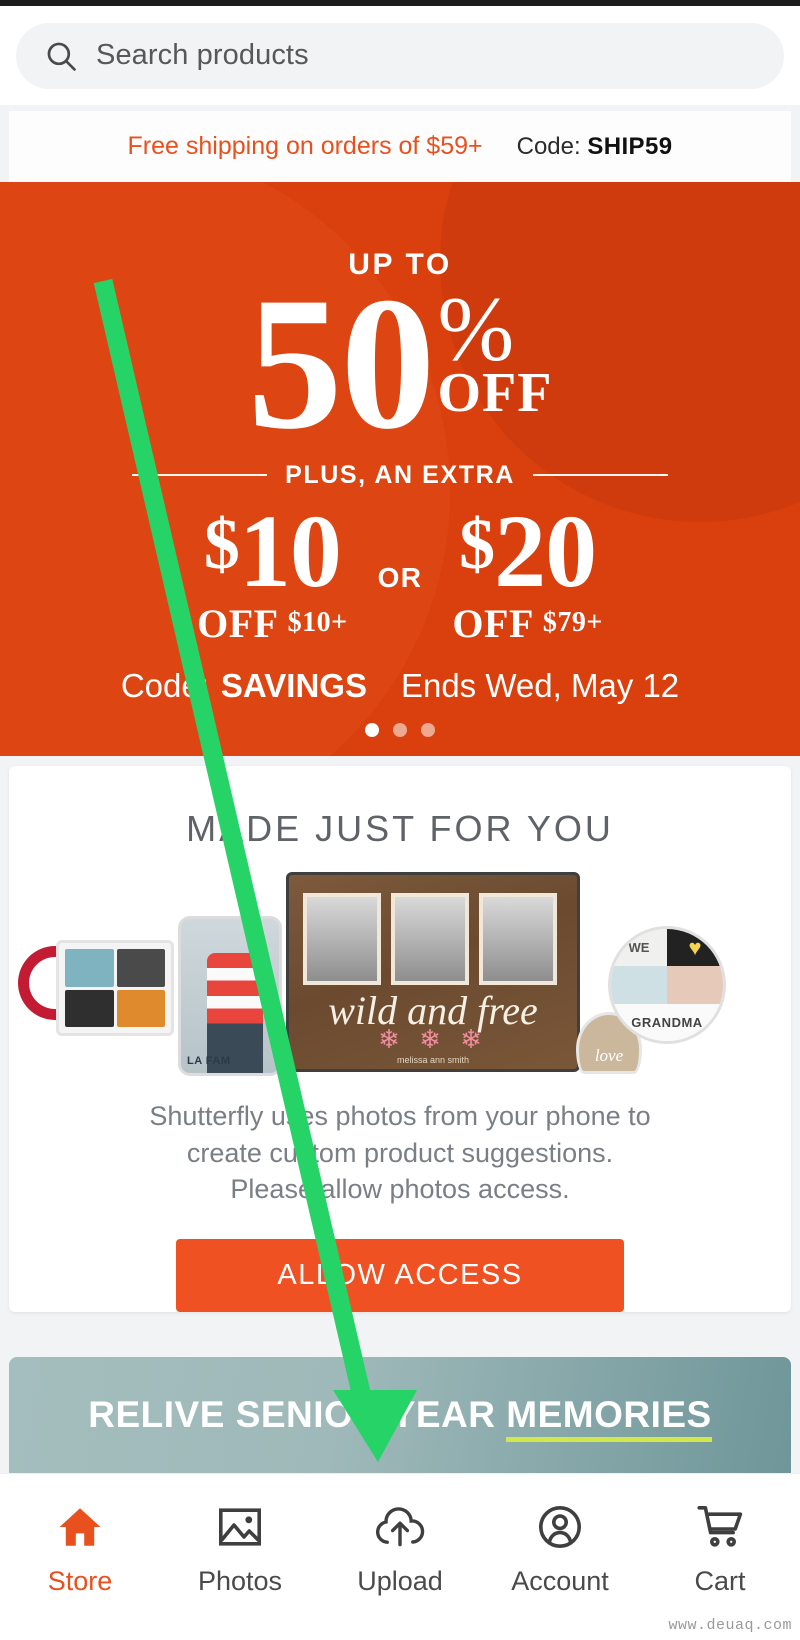 This screenshot has width=800, height=1640. I want to click on hero-code-line: Code: SAVINGS Ends Wed, May 12, so click(400, 686).